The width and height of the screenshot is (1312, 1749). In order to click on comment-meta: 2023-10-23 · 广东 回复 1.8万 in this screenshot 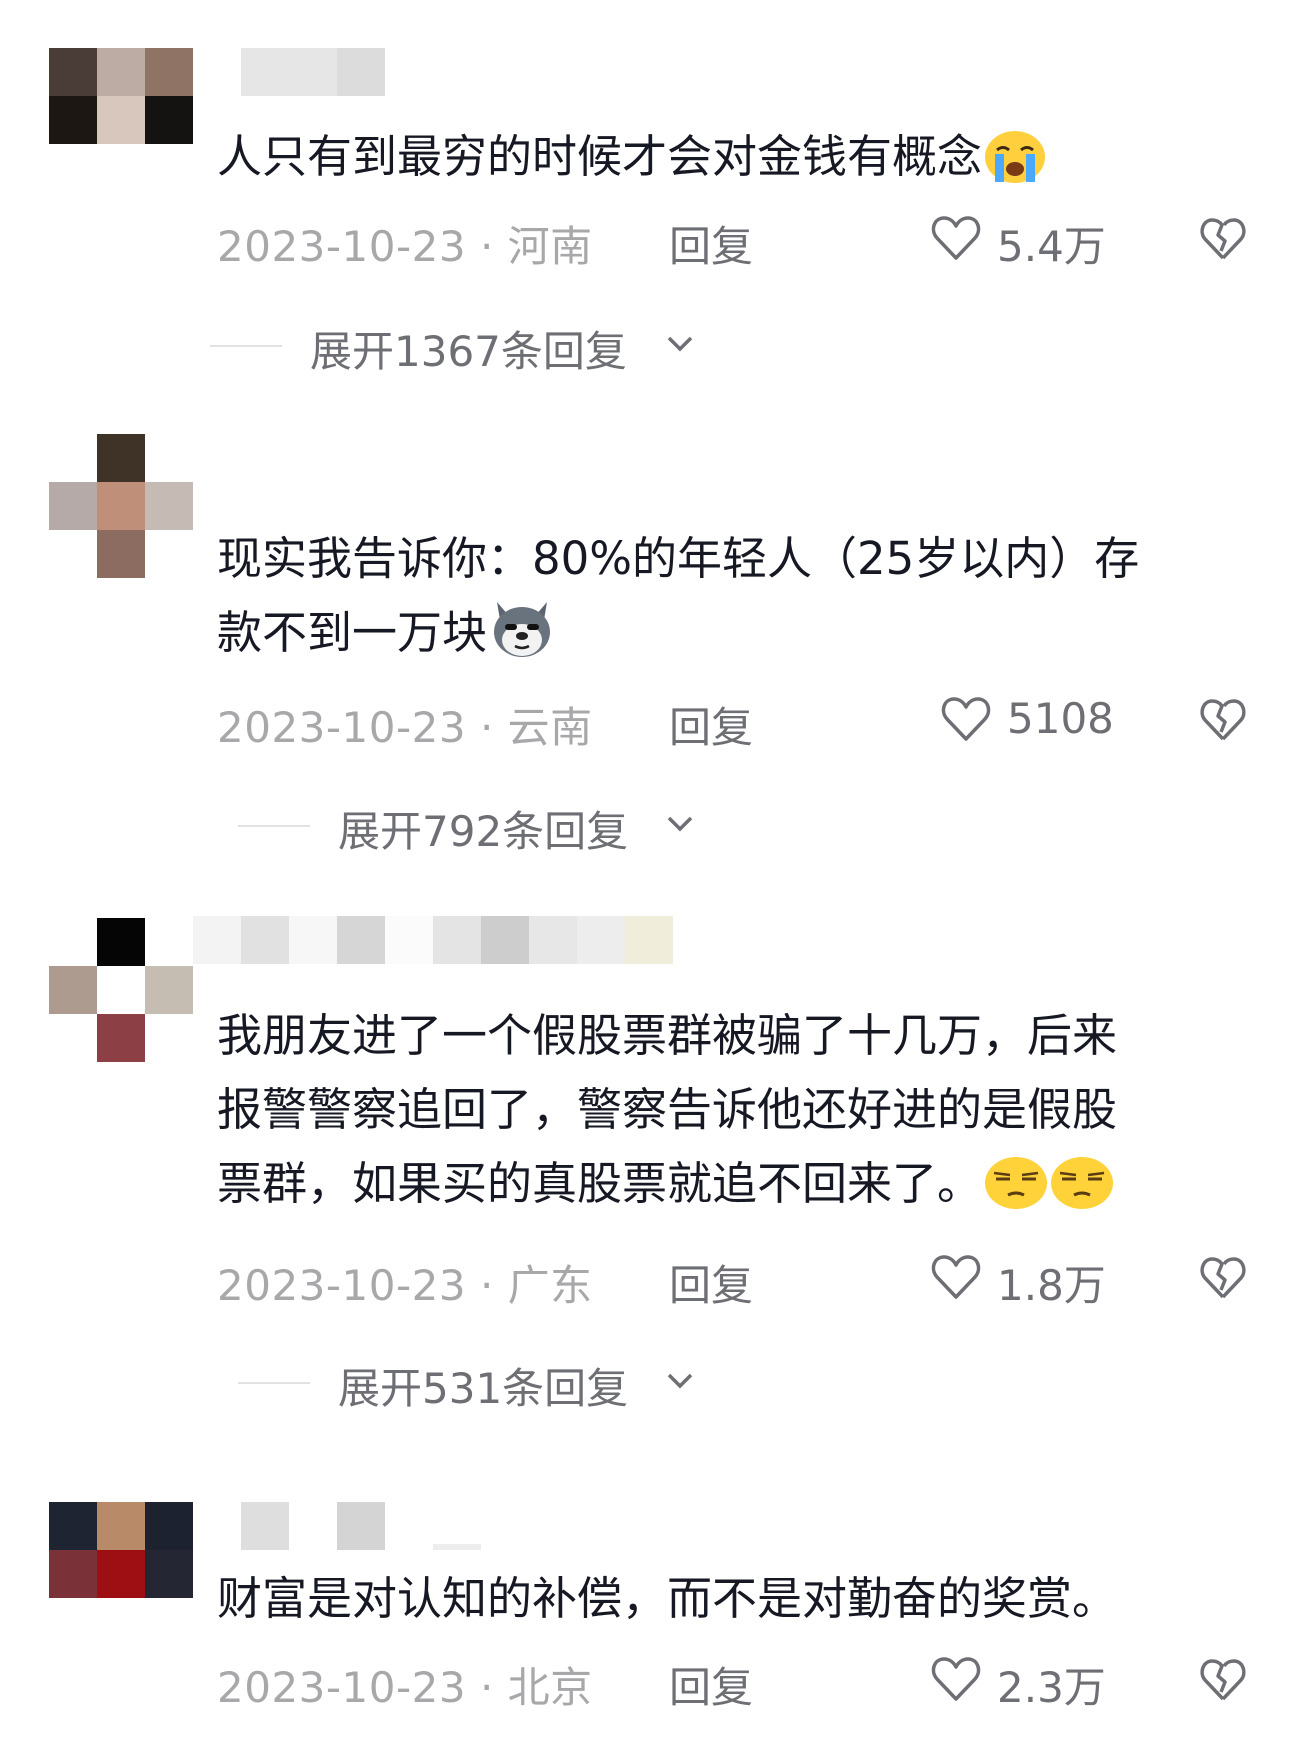, I will do `click(747, 1279)`.